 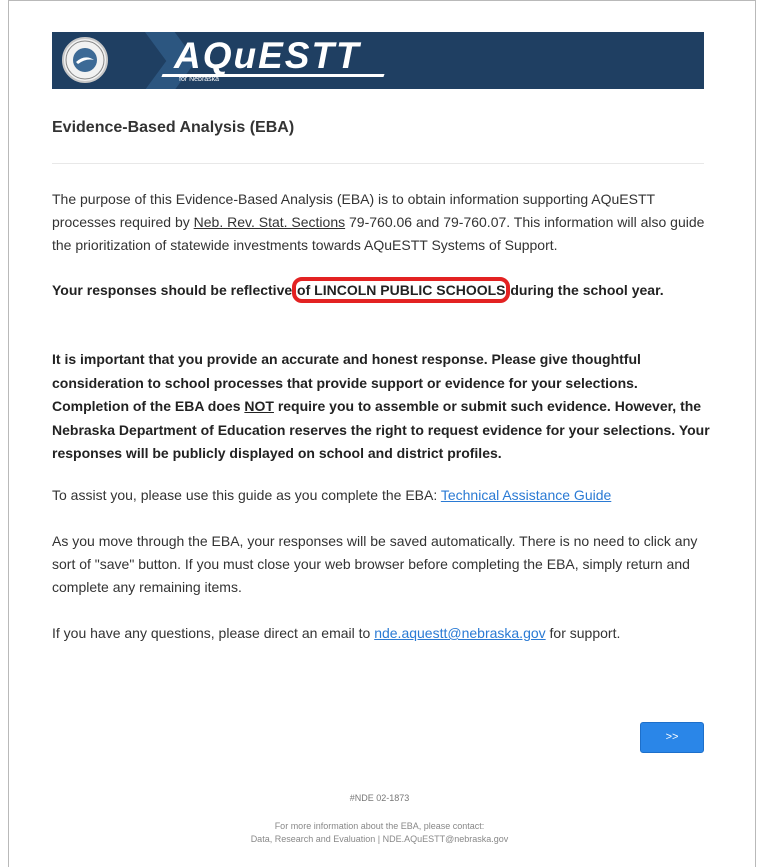 What do you see at coordinates (583, 633) in the screenshot?
I see `questions-text-2: for support.` at bounding box center [583, 633].